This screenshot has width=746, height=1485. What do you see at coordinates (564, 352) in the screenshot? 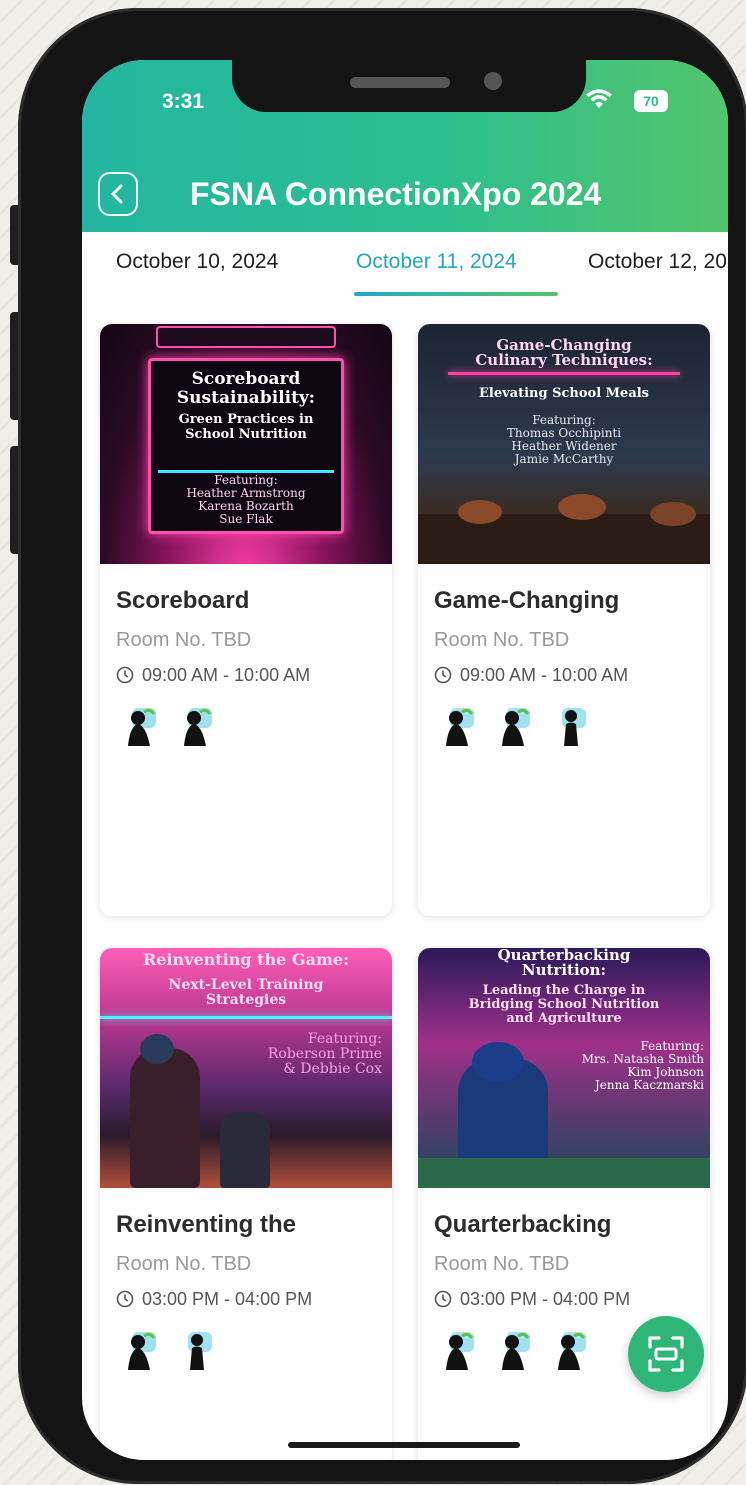
I see `image-title: Game-Changing Culinary Techniques:` at bounding box center [564, 352].